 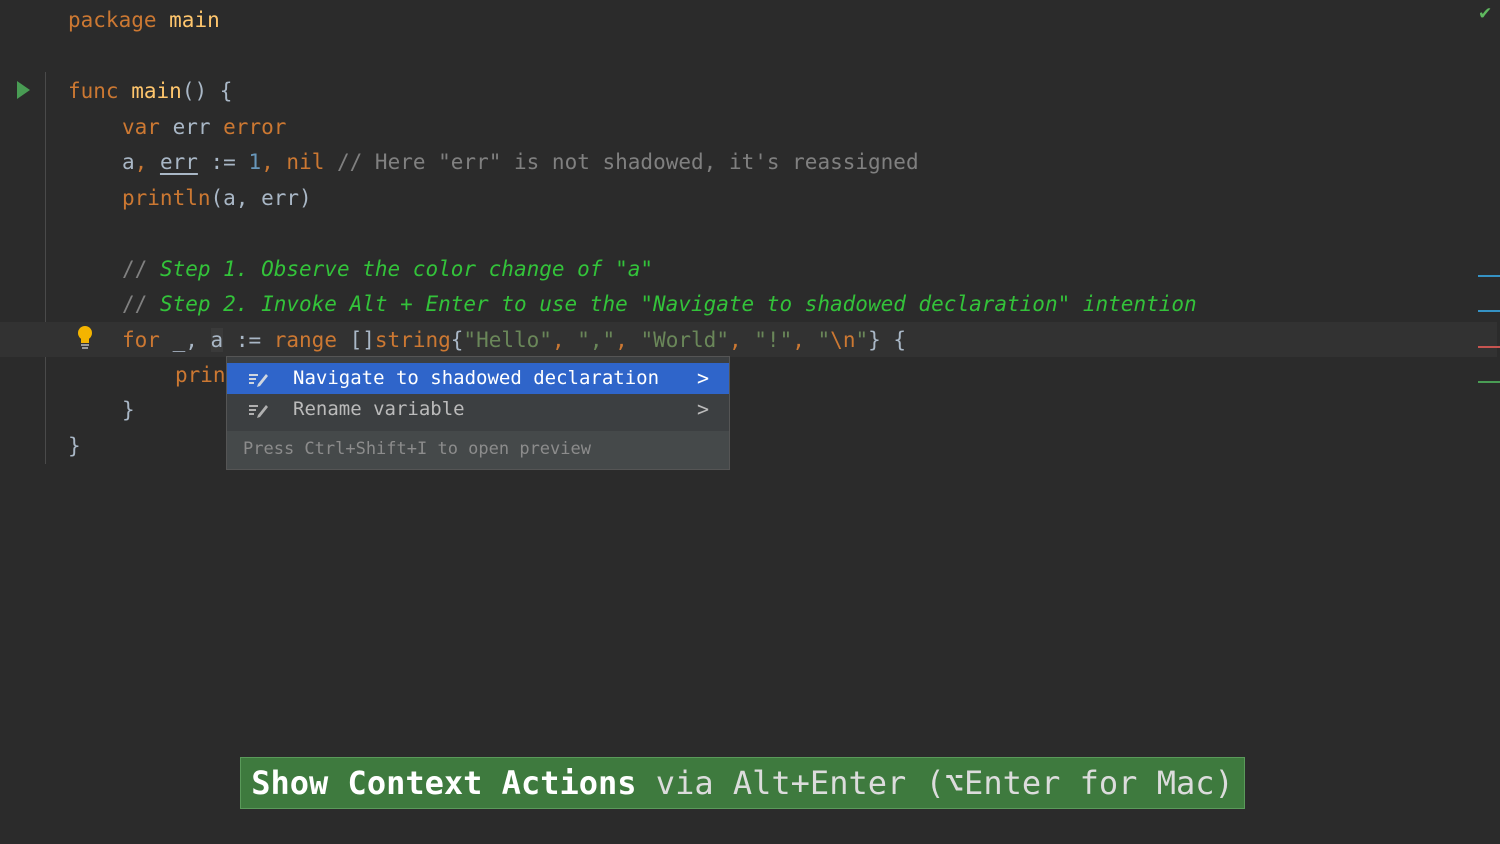 I want to click on token-punct: _,, so click(x=185, y=340).